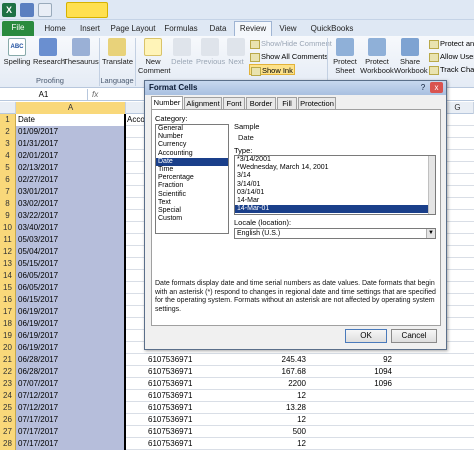 This screenshot has height=450, width=474. I want to click on undo-icon, so click(45, 10).